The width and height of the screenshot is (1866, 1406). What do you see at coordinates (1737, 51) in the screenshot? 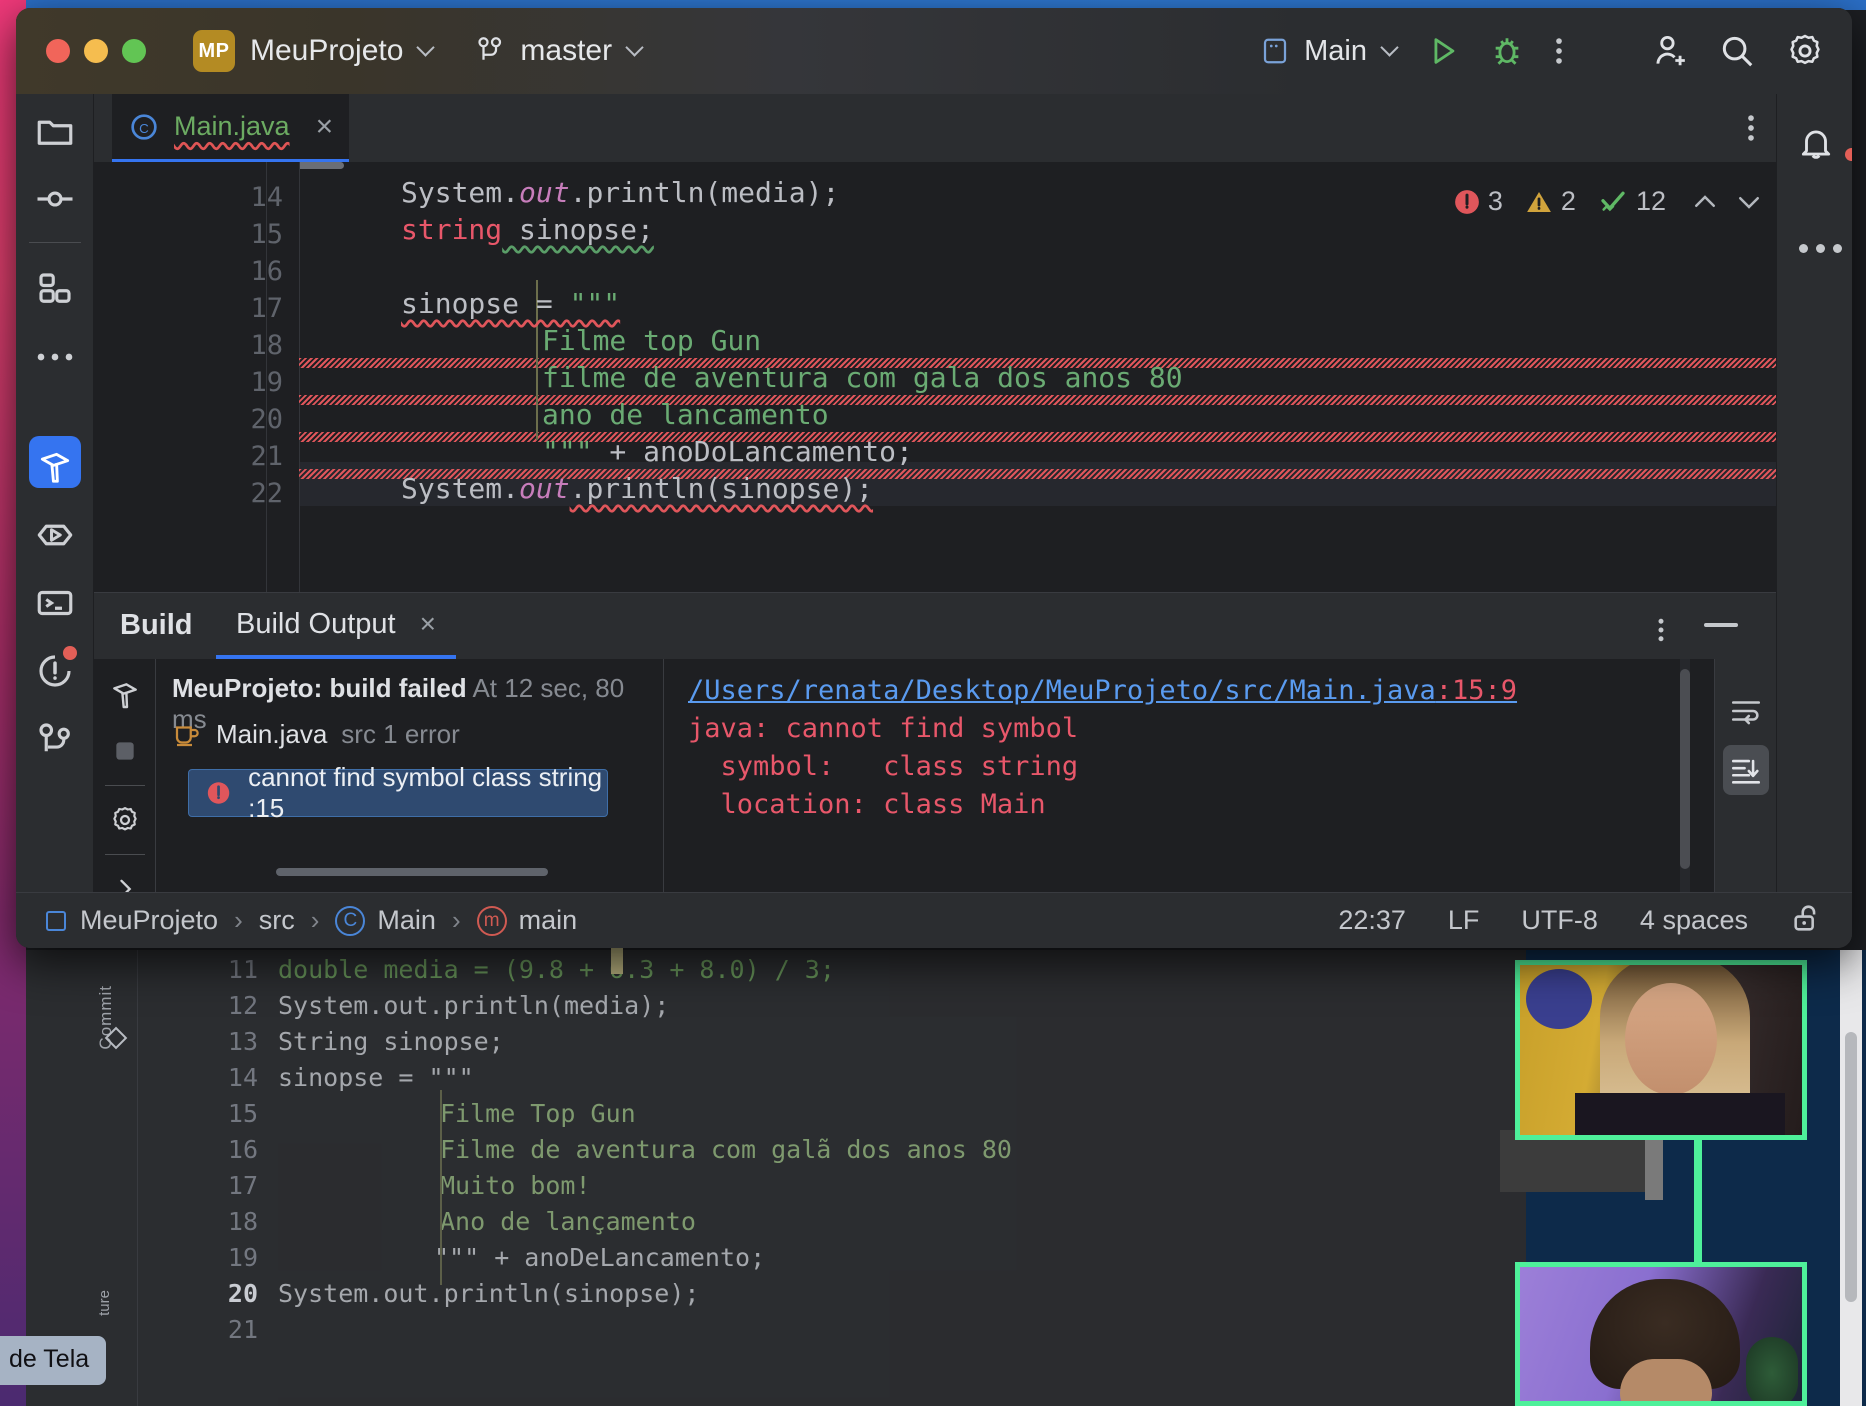
I see `search-button` at bounding box center [1737, 51].